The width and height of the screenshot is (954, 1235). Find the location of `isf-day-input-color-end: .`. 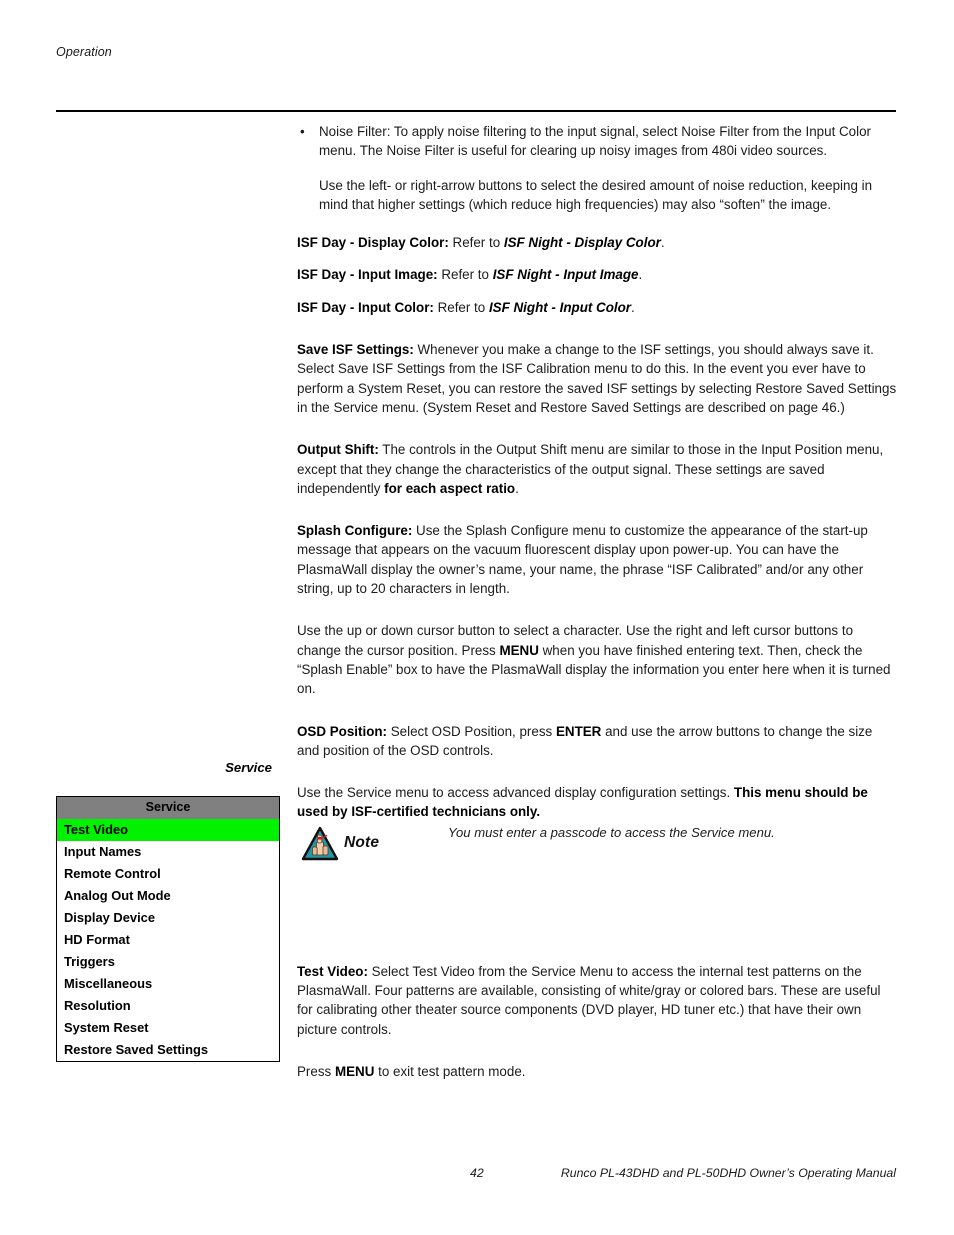

isf-day-input-color-end: . is located at coordinates (633, 307).